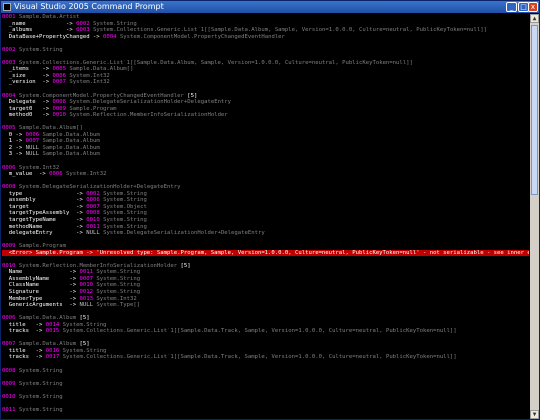  What do you see at coordinates (21, 108) in the screenshot?
I see `console-segment-fld: target0` at bounding box center [21, 108].